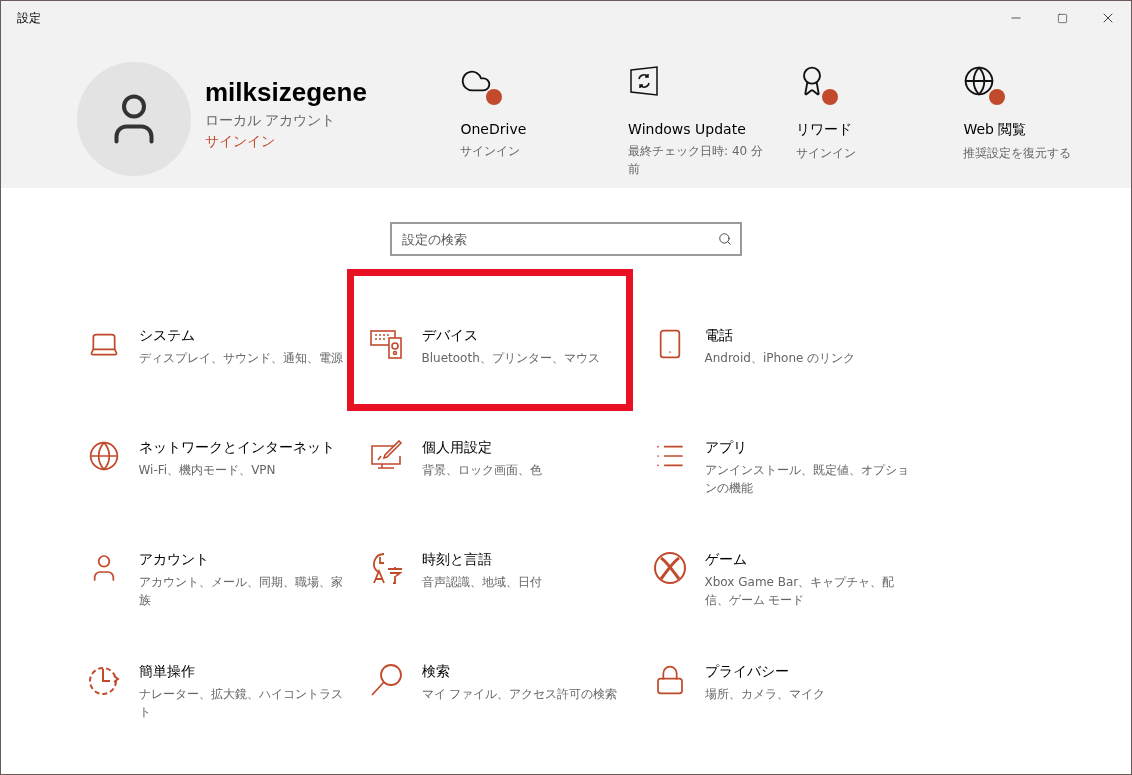 The width and height of the screenshot is (1132, 775). I want to click on category-description: アンインストール、既定値、オプションの機能, so click(807, 479).